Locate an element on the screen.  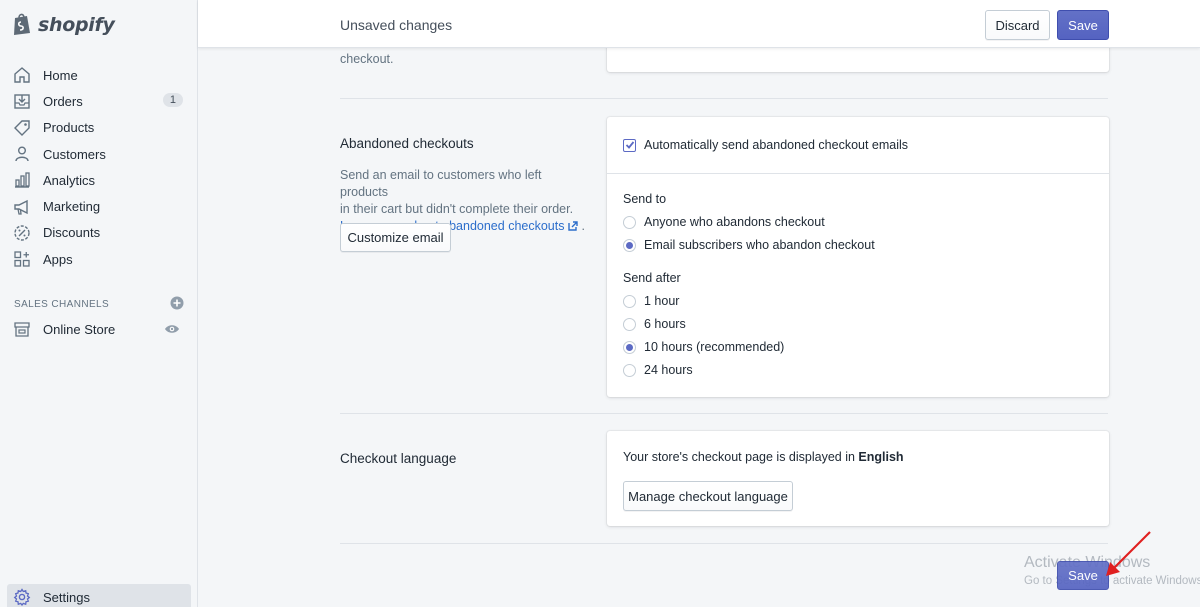
sidebar-item-marketing: Marketing is located at coordinates (99, 206).